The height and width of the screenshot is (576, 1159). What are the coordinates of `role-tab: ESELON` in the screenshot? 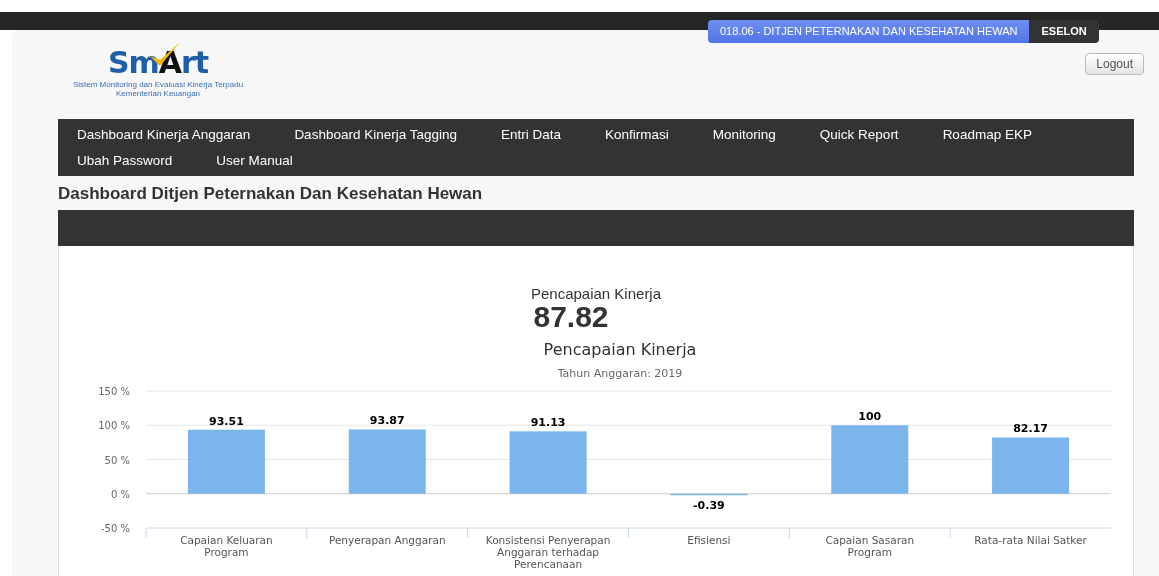 It's located at (1064, 31).